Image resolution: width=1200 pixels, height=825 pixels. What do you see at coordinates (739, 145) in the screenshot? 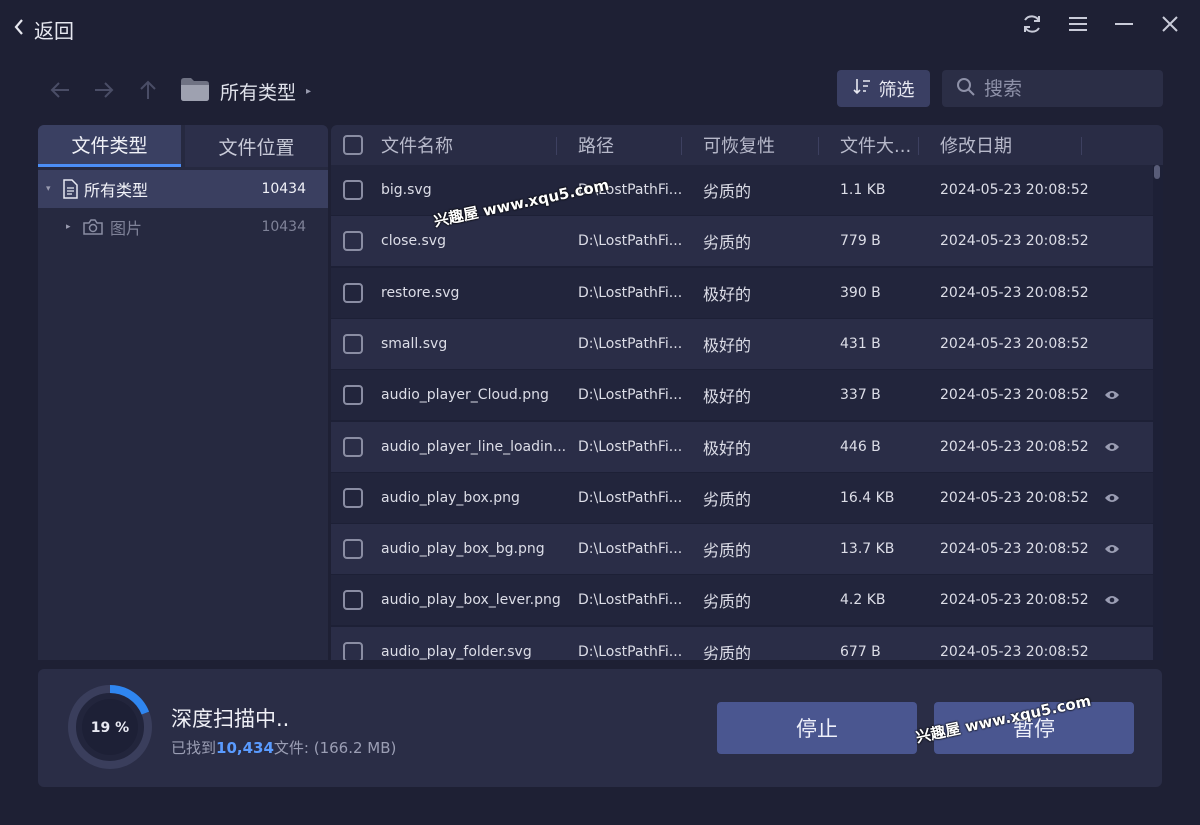
I see `column-header-recoverability: 可恢复性` at bounding box center [739, 145].